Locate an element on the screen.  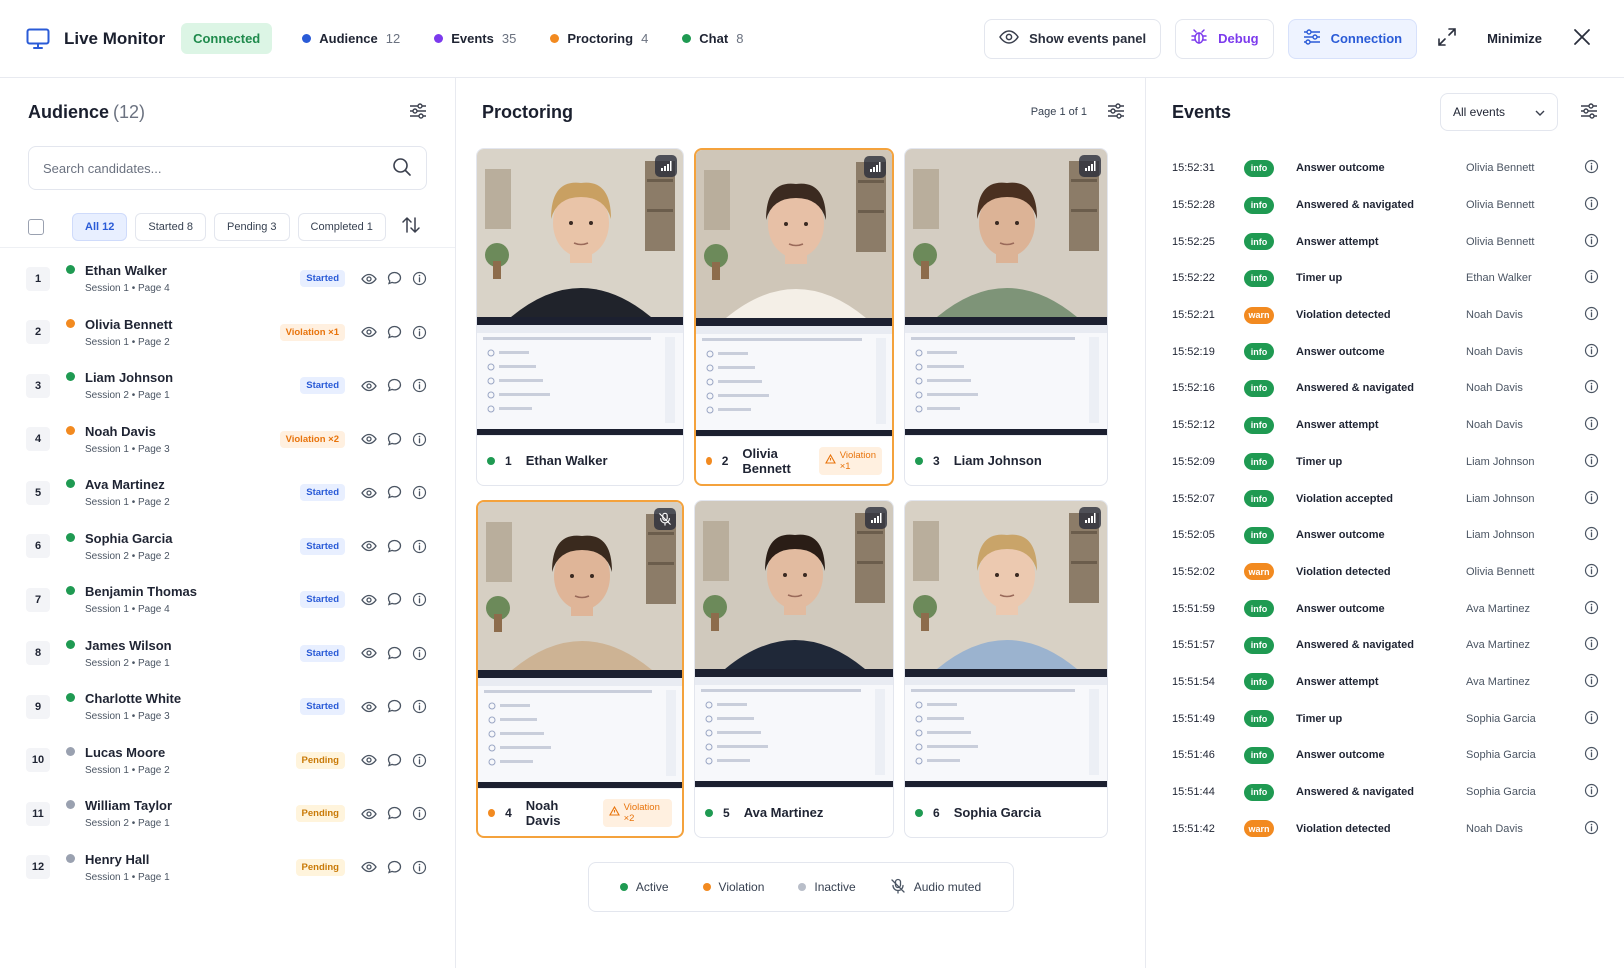
event-row: 15:52:19 info Answer outcome Noah Davis is located at coordinates (1385, 351).